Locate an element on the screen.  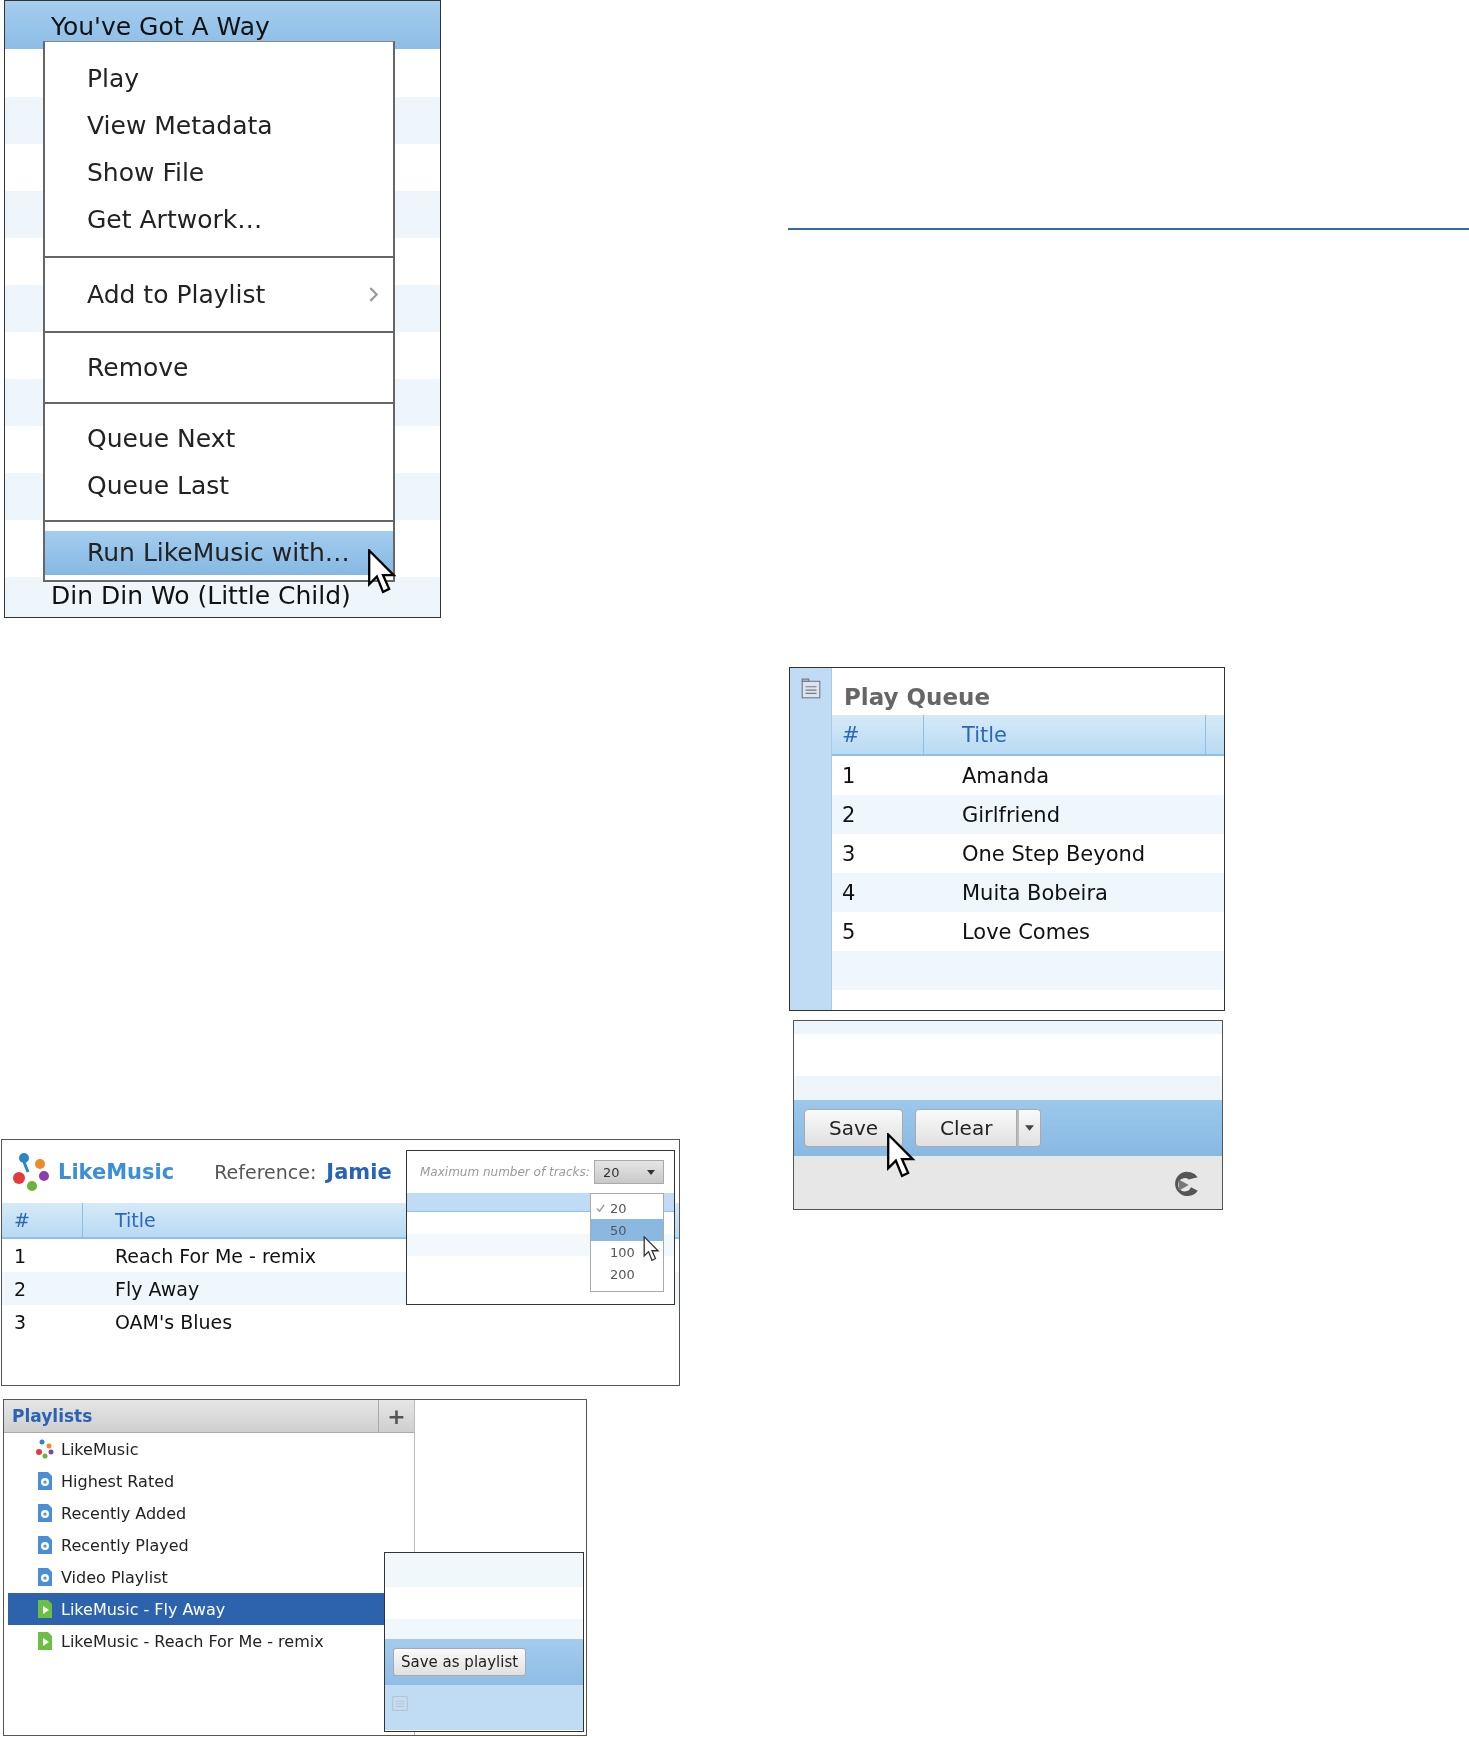
table-cell-text: OAM's Blues is located at coordinates (173, 1322).